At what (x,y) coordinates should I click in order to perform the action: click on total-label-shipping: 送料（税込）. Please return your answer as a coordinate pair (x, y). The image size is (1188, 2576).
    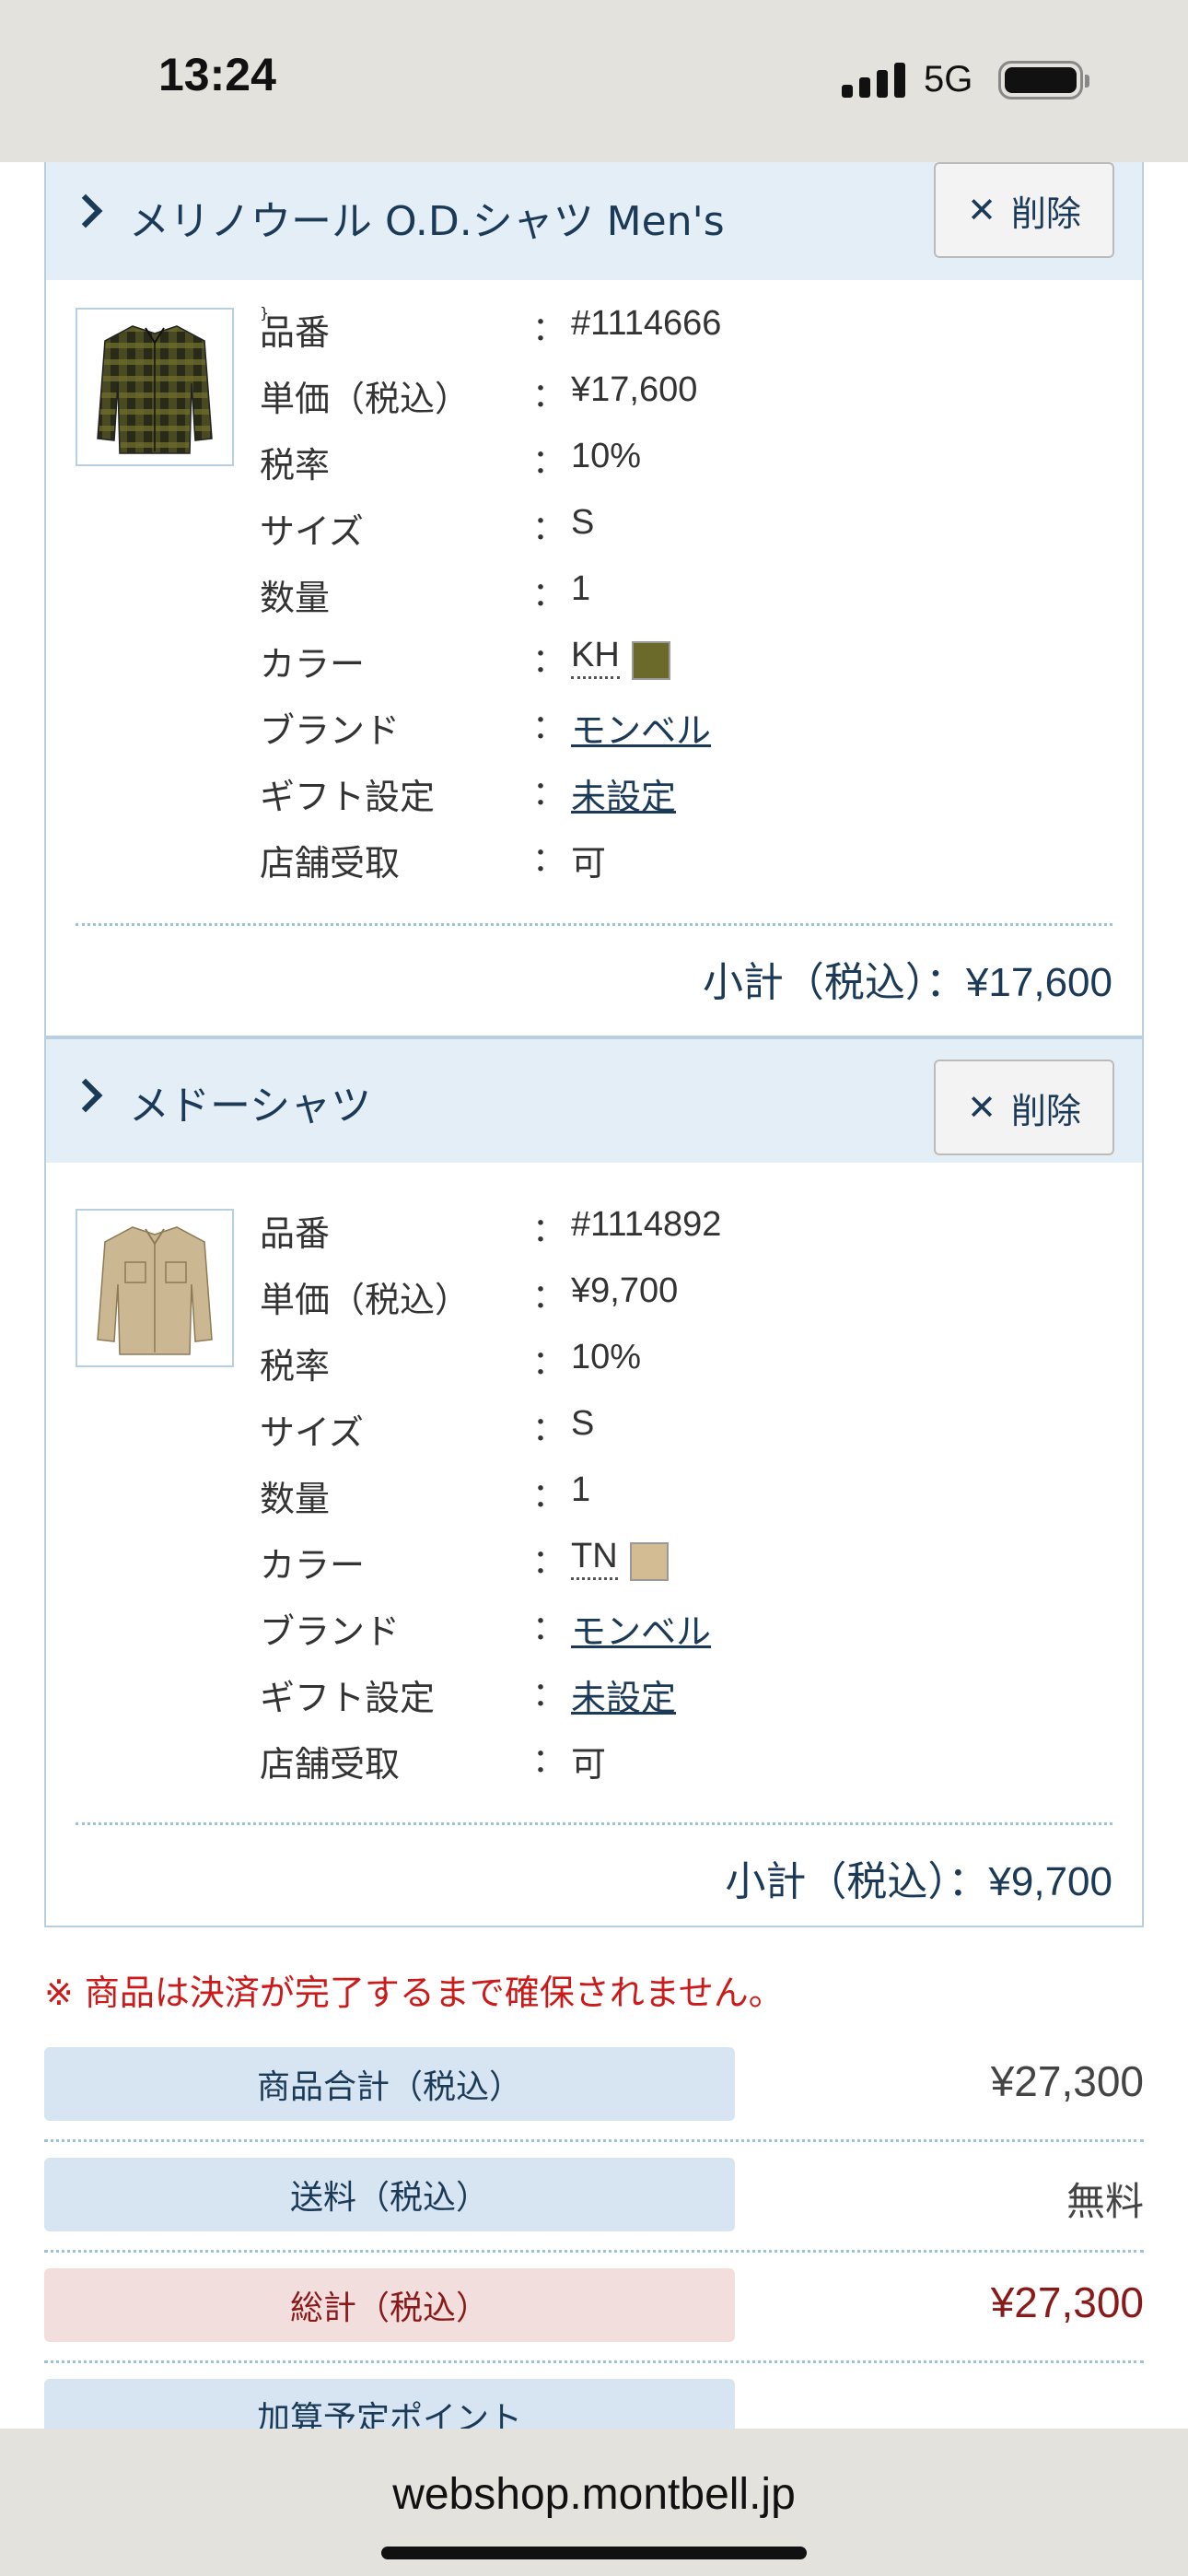
    Looking at the image, I should click on (389, 2194).